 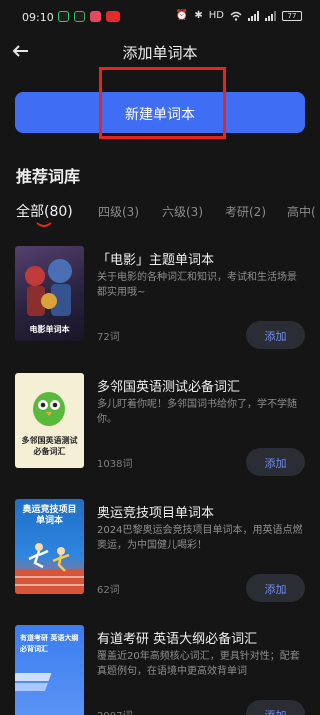 I want to click on wordbook-description: 2024巴黎奥运会竞技项目单词本，用英语点燃奥运，为中国健儿喝彩！, so click(x=200, y=538).